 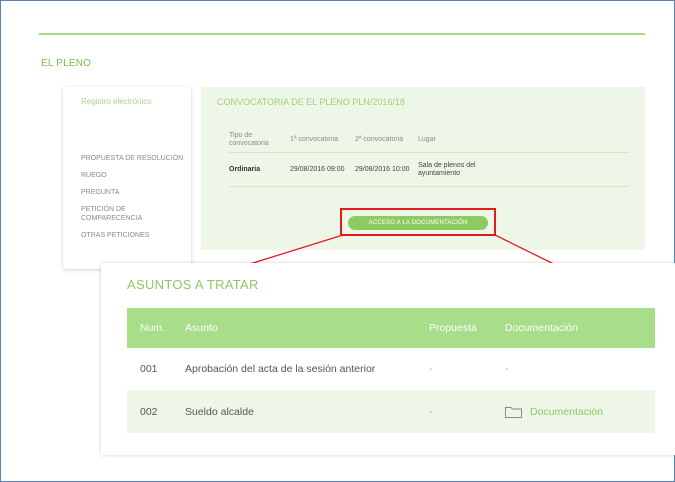 What do you see at coordinates (133, 158) in the screenshot?
I see `sidebar-item-propuesta: PROPUESTA DE RESOLUCIÓN` at bounding box center [133, 158].